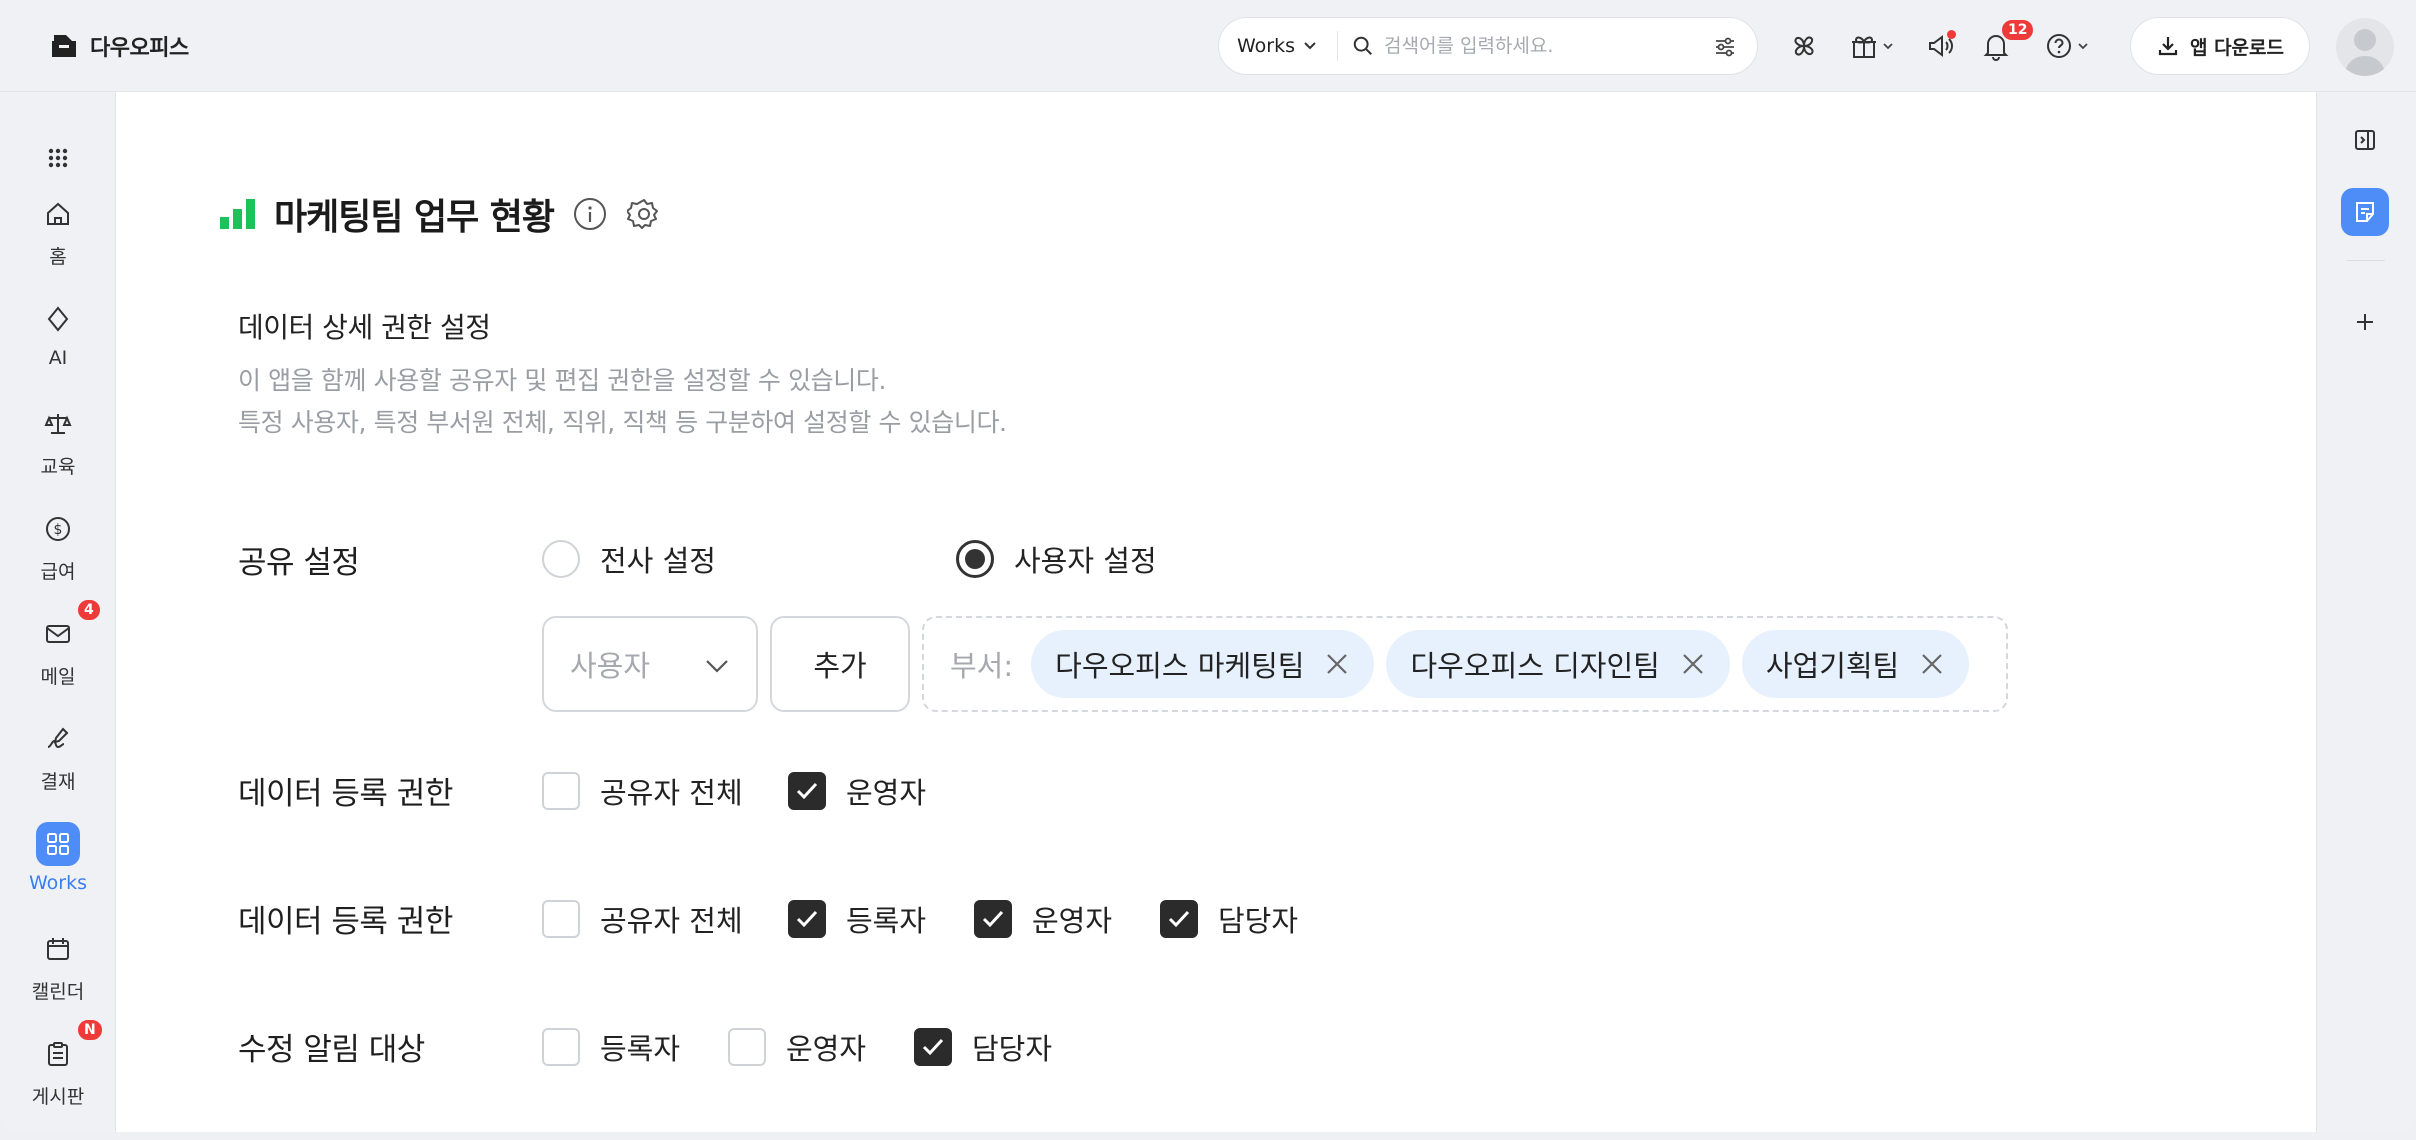  I want to click on radio-label: 전사 설정, so click(658, 561).